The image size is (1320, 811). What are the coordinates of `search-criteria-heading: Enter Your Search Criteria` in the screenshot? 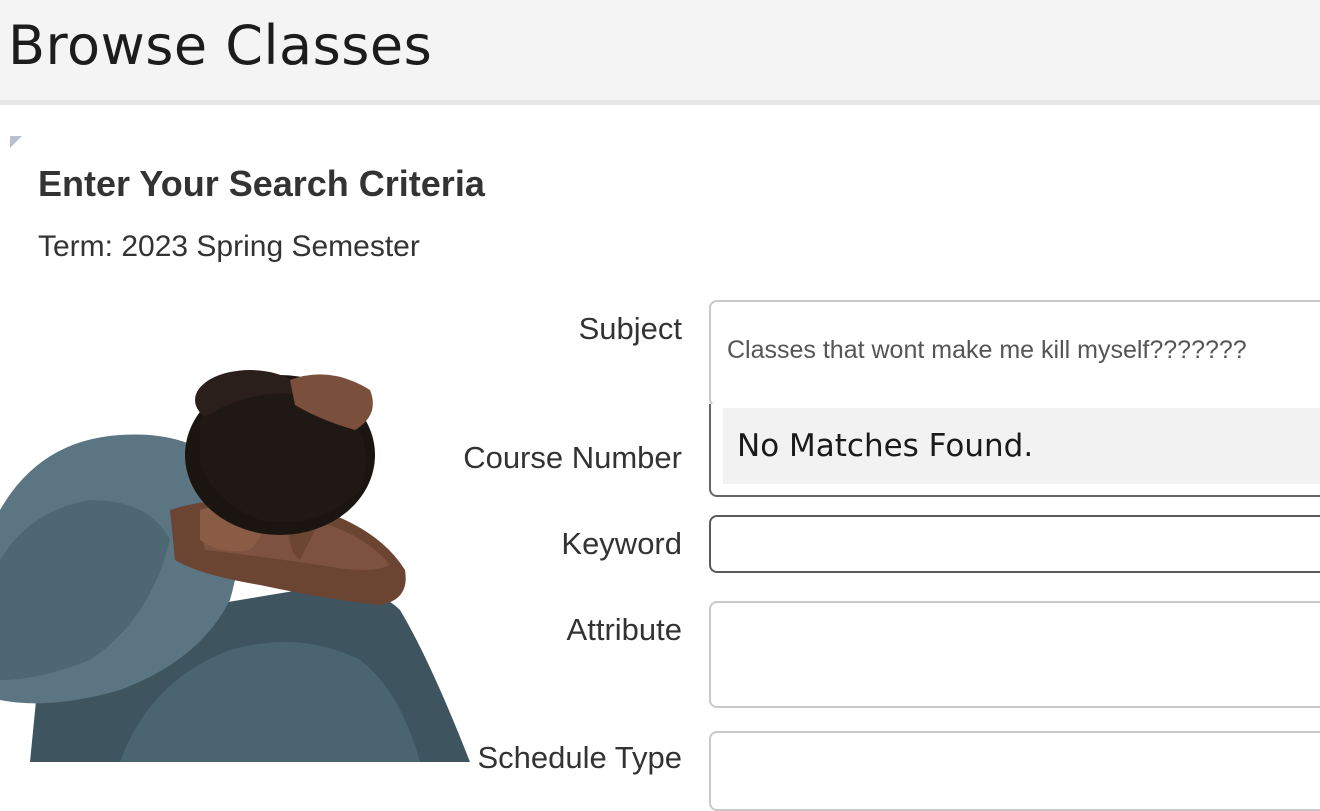 It's located at (261, 183).